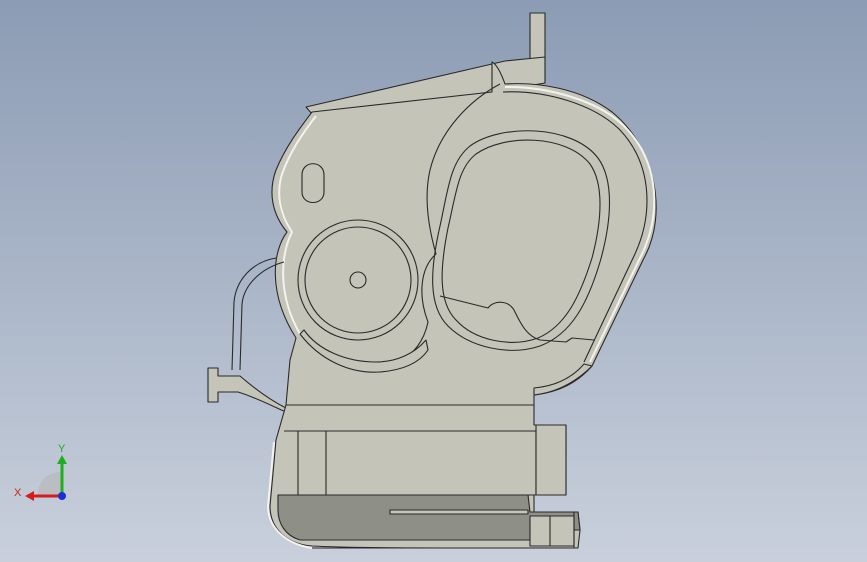 Image resolution: width=867 pixels, height=562 pixels. I want to click on x-axis-arrow-icon, so click(29, 496).